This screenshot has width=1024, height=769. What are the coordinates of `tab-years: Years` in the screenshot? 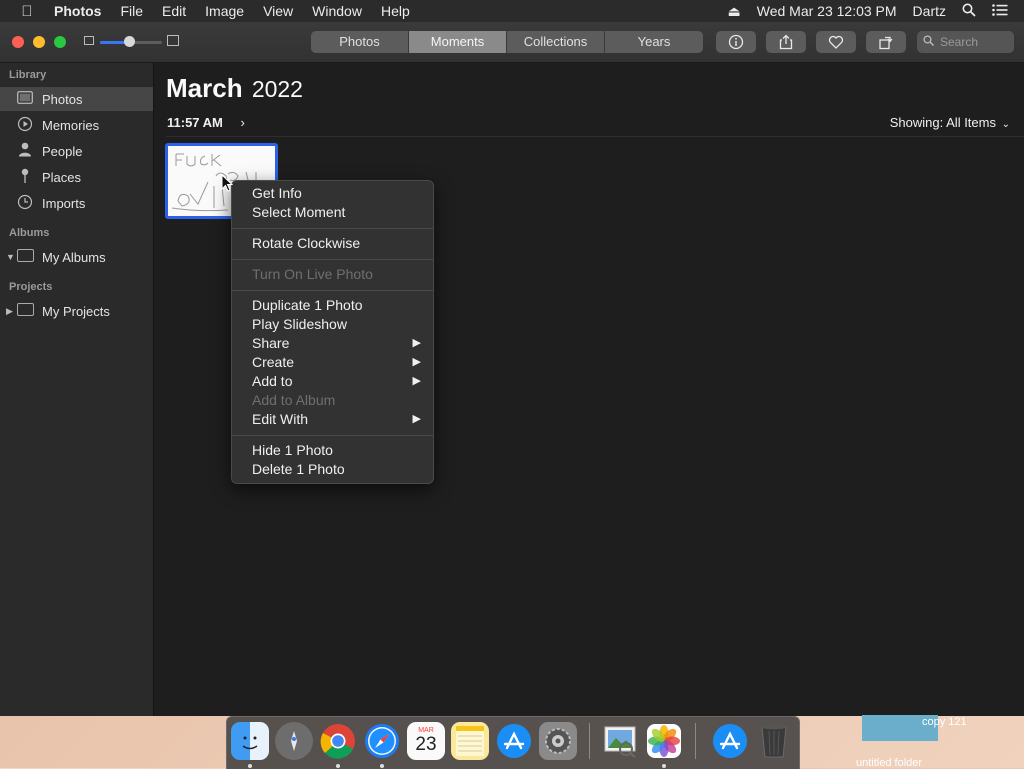 It's located at (654, 42).